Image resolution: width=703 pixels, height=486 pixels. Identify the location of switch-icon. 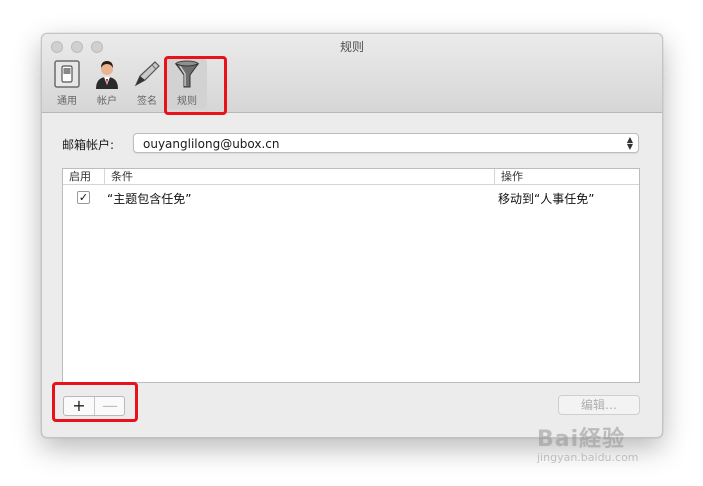
(67, 74).